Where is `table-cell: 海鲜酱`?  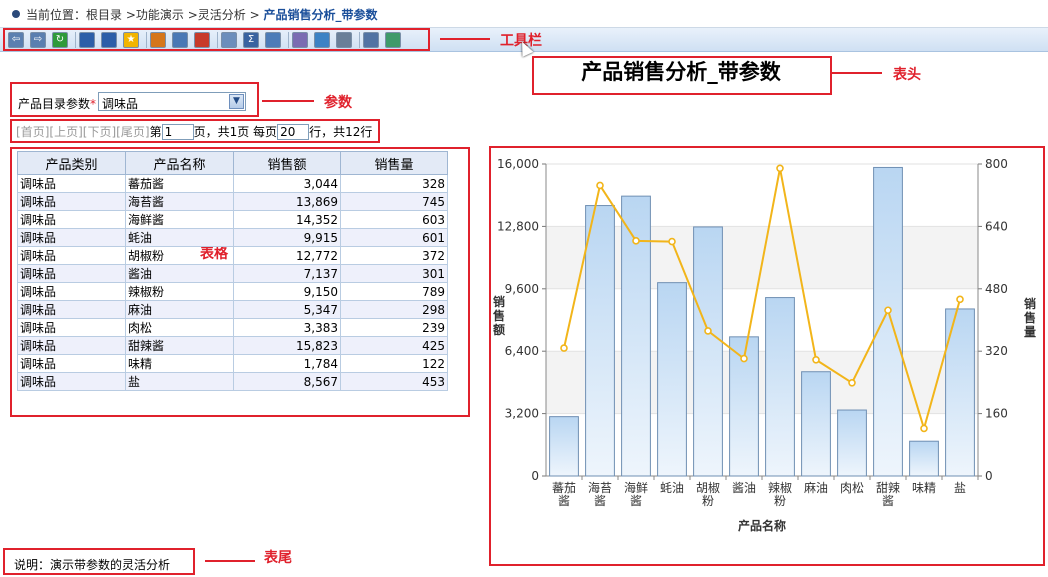 table-cell: 海鲜酱 is located at coordinates (179, 219).